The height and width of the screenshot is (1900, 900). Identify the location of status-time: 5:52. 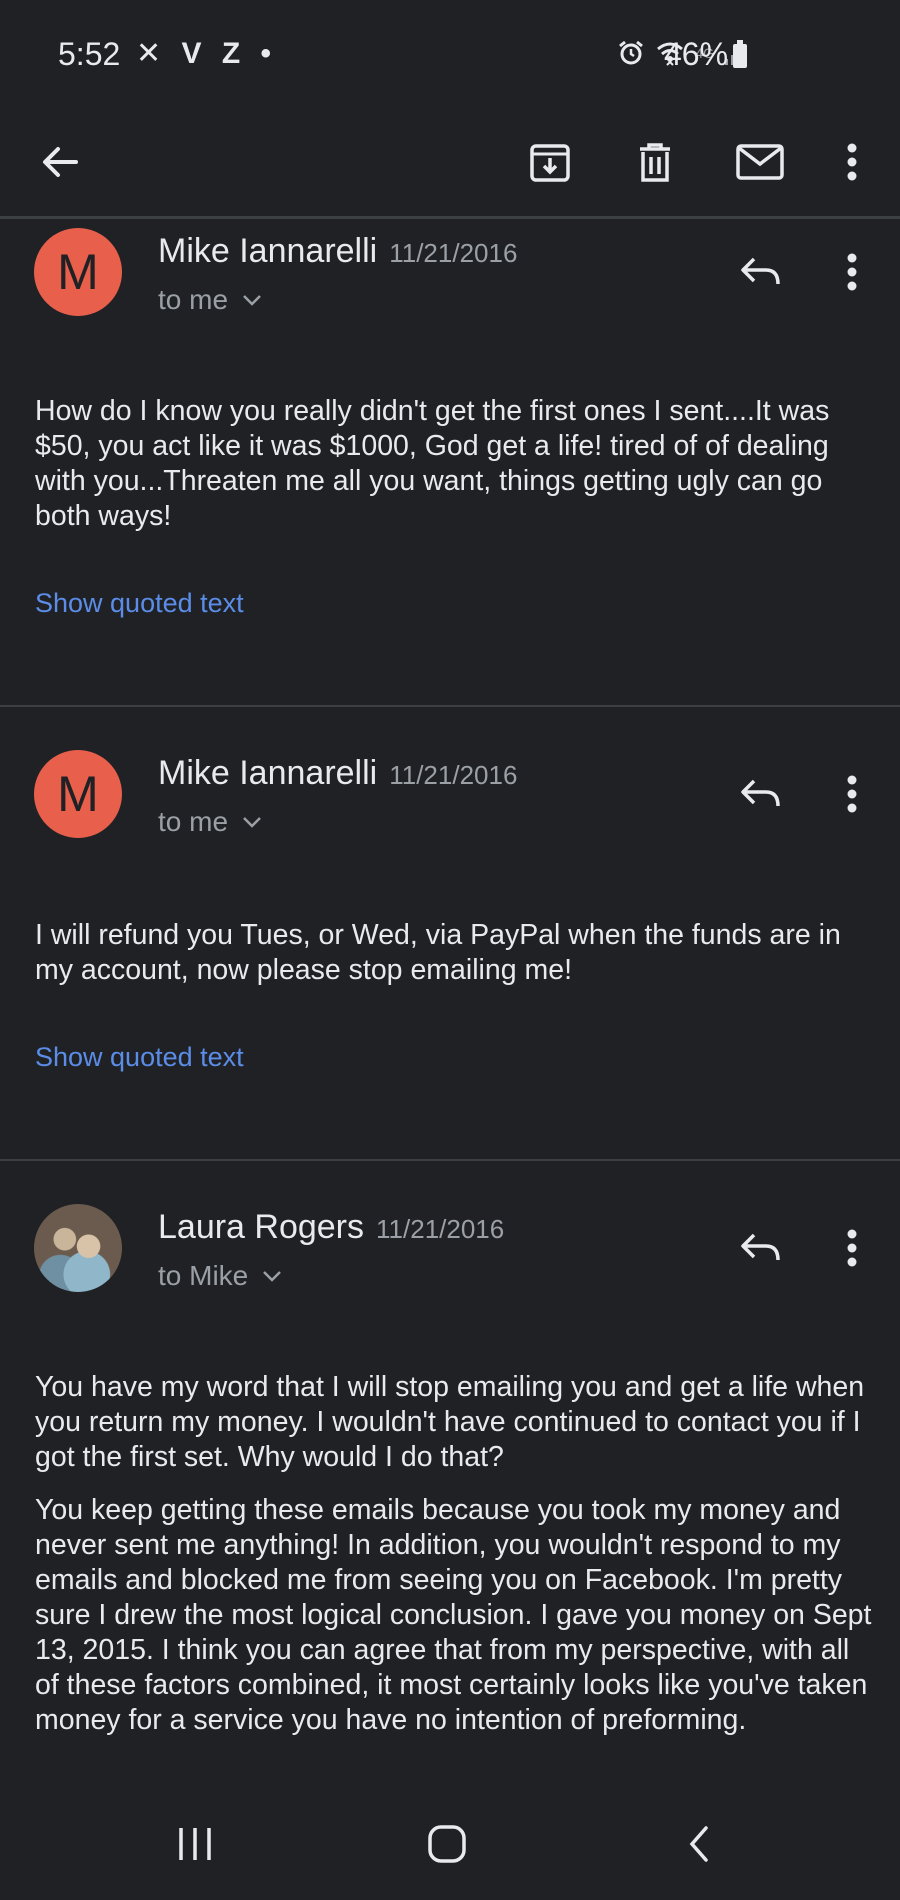
(89, 54).